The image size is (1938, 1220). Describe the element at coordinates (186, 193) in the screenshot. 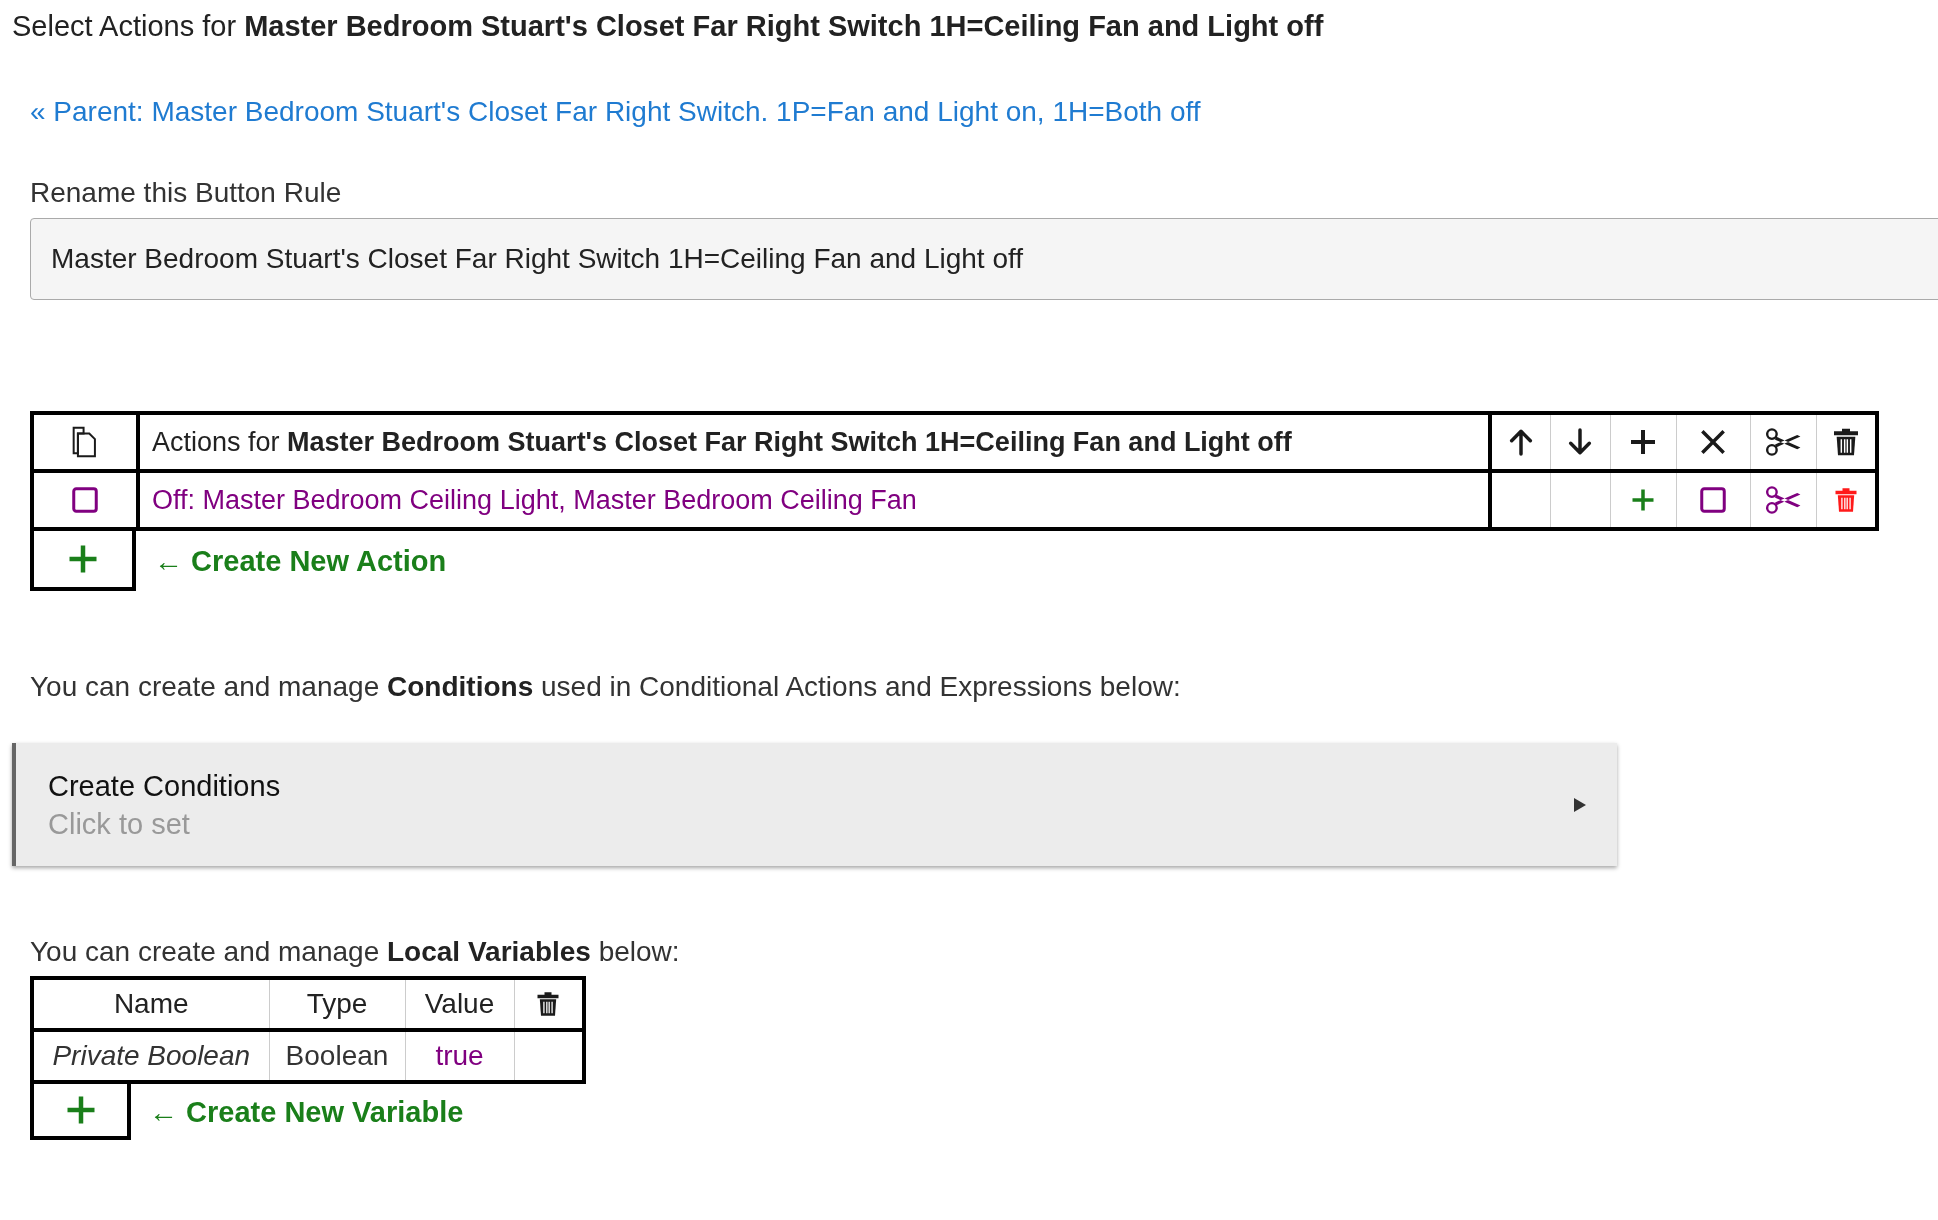

I see `field-label: Rename this Button Rule` at that location.